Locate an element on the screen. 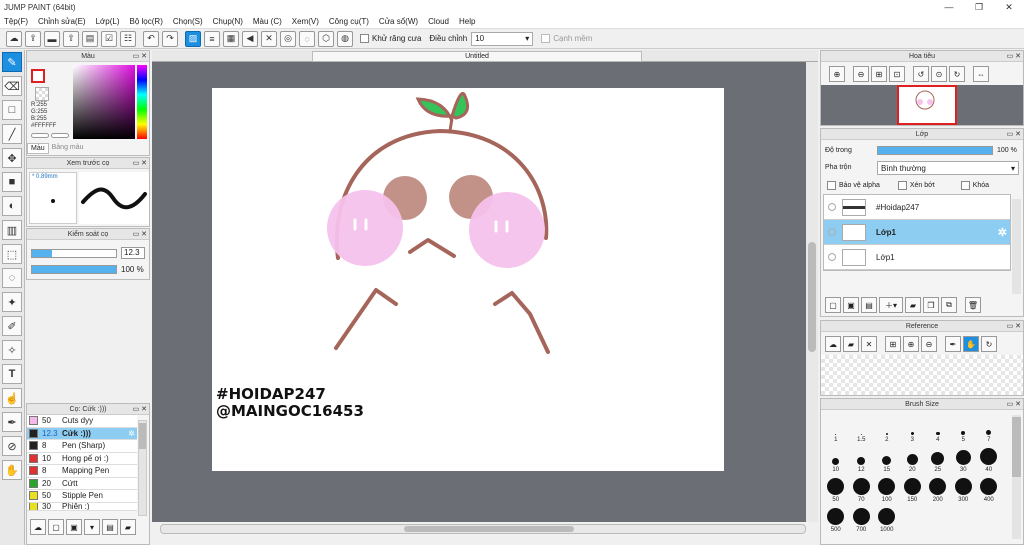  redo-icon: ↷ is located at coordinates (170, 38).